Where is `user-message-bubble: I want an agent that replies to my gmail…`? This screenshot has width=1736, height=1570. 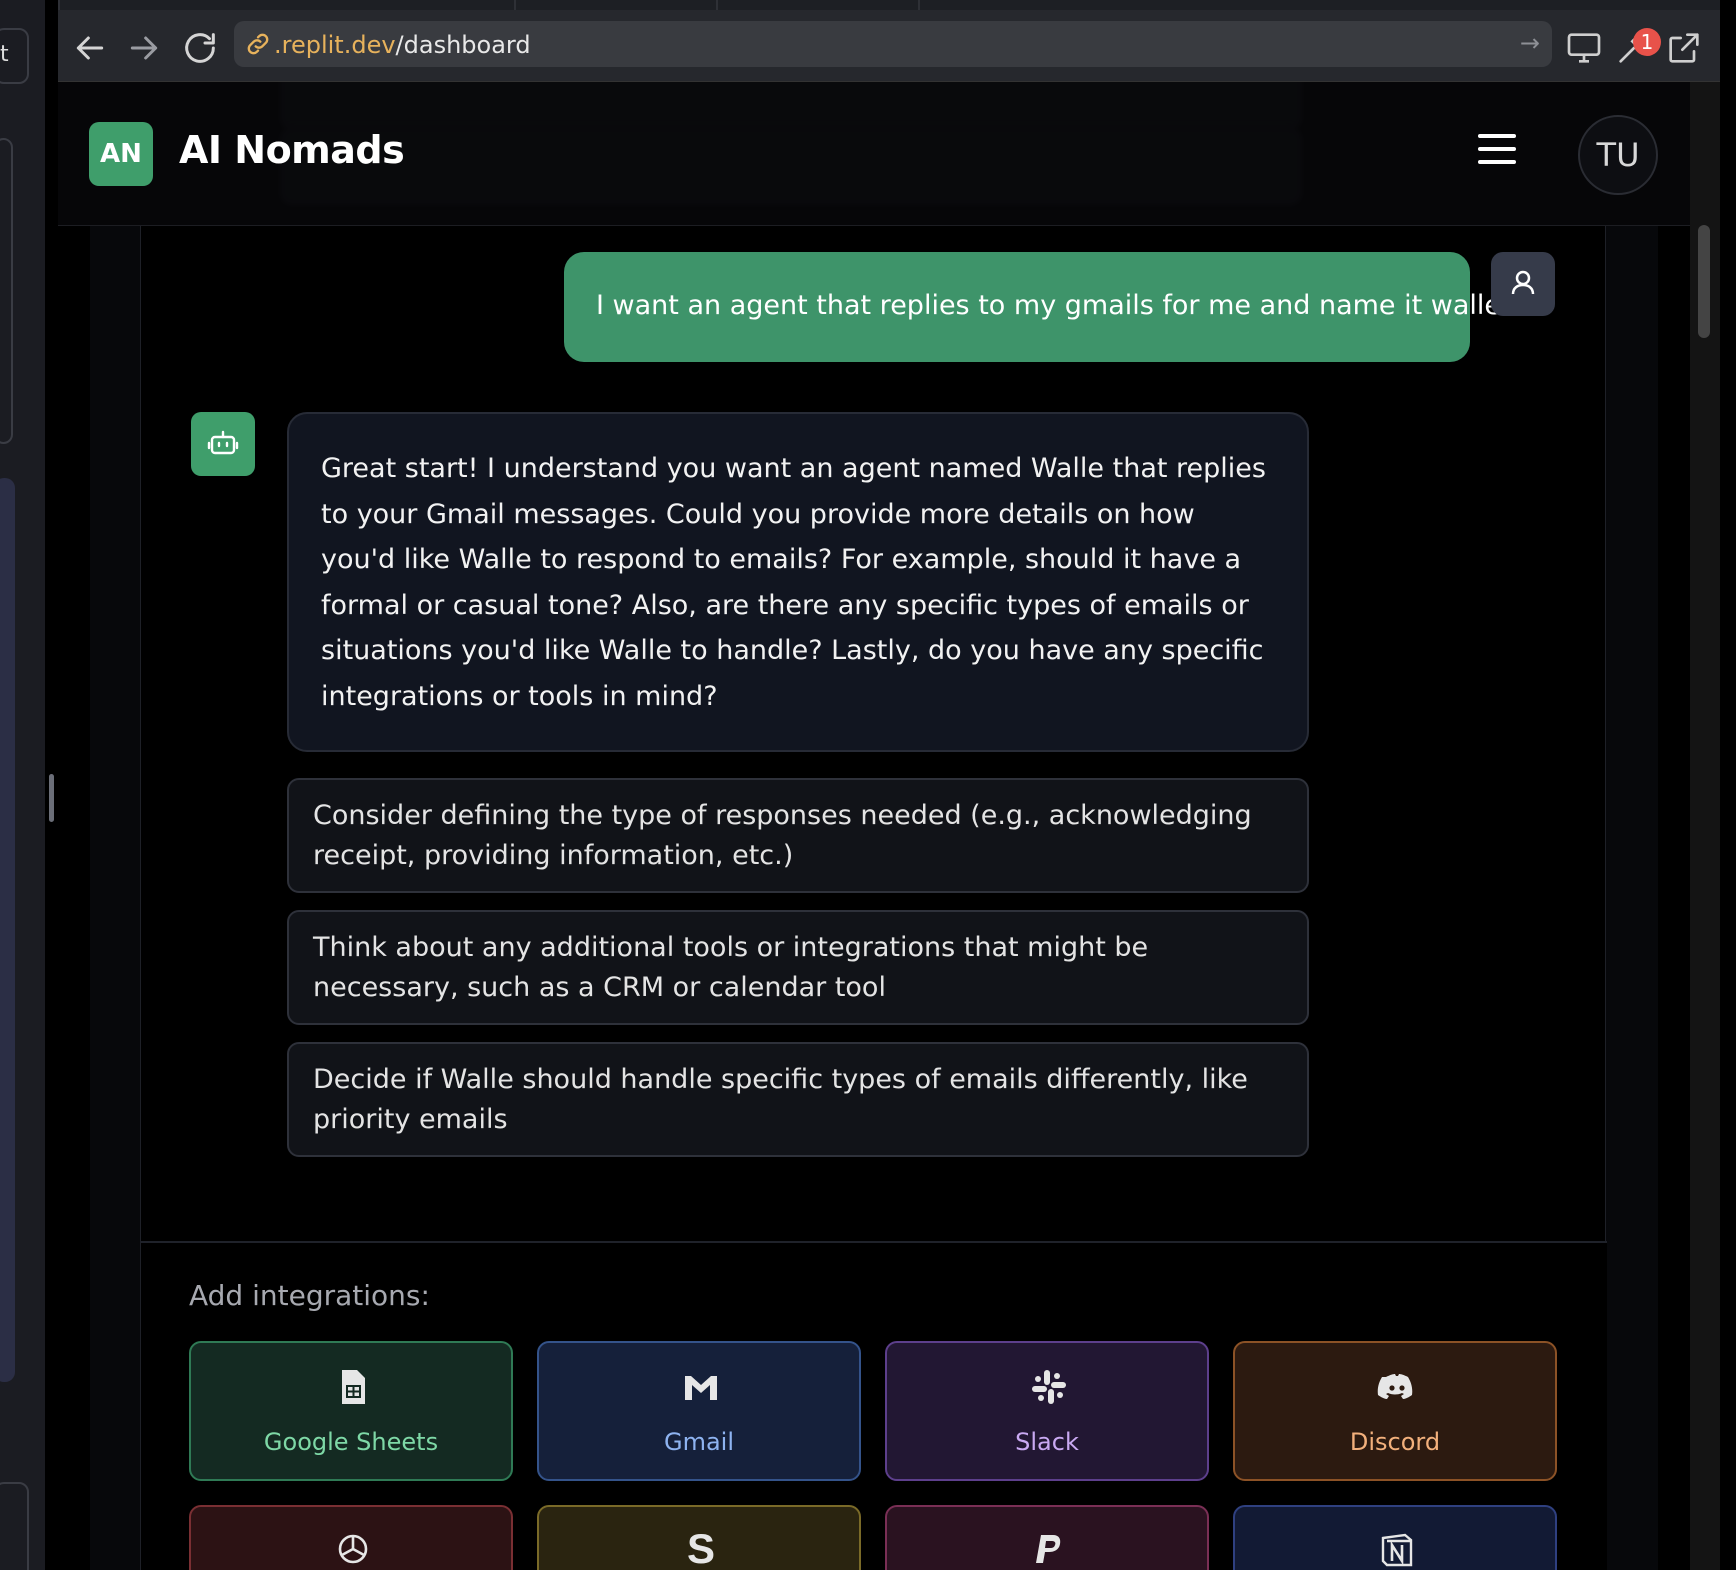
user-message-bubble: I want an agent that replies to my gmail… is located at coordinates (1032, 307).